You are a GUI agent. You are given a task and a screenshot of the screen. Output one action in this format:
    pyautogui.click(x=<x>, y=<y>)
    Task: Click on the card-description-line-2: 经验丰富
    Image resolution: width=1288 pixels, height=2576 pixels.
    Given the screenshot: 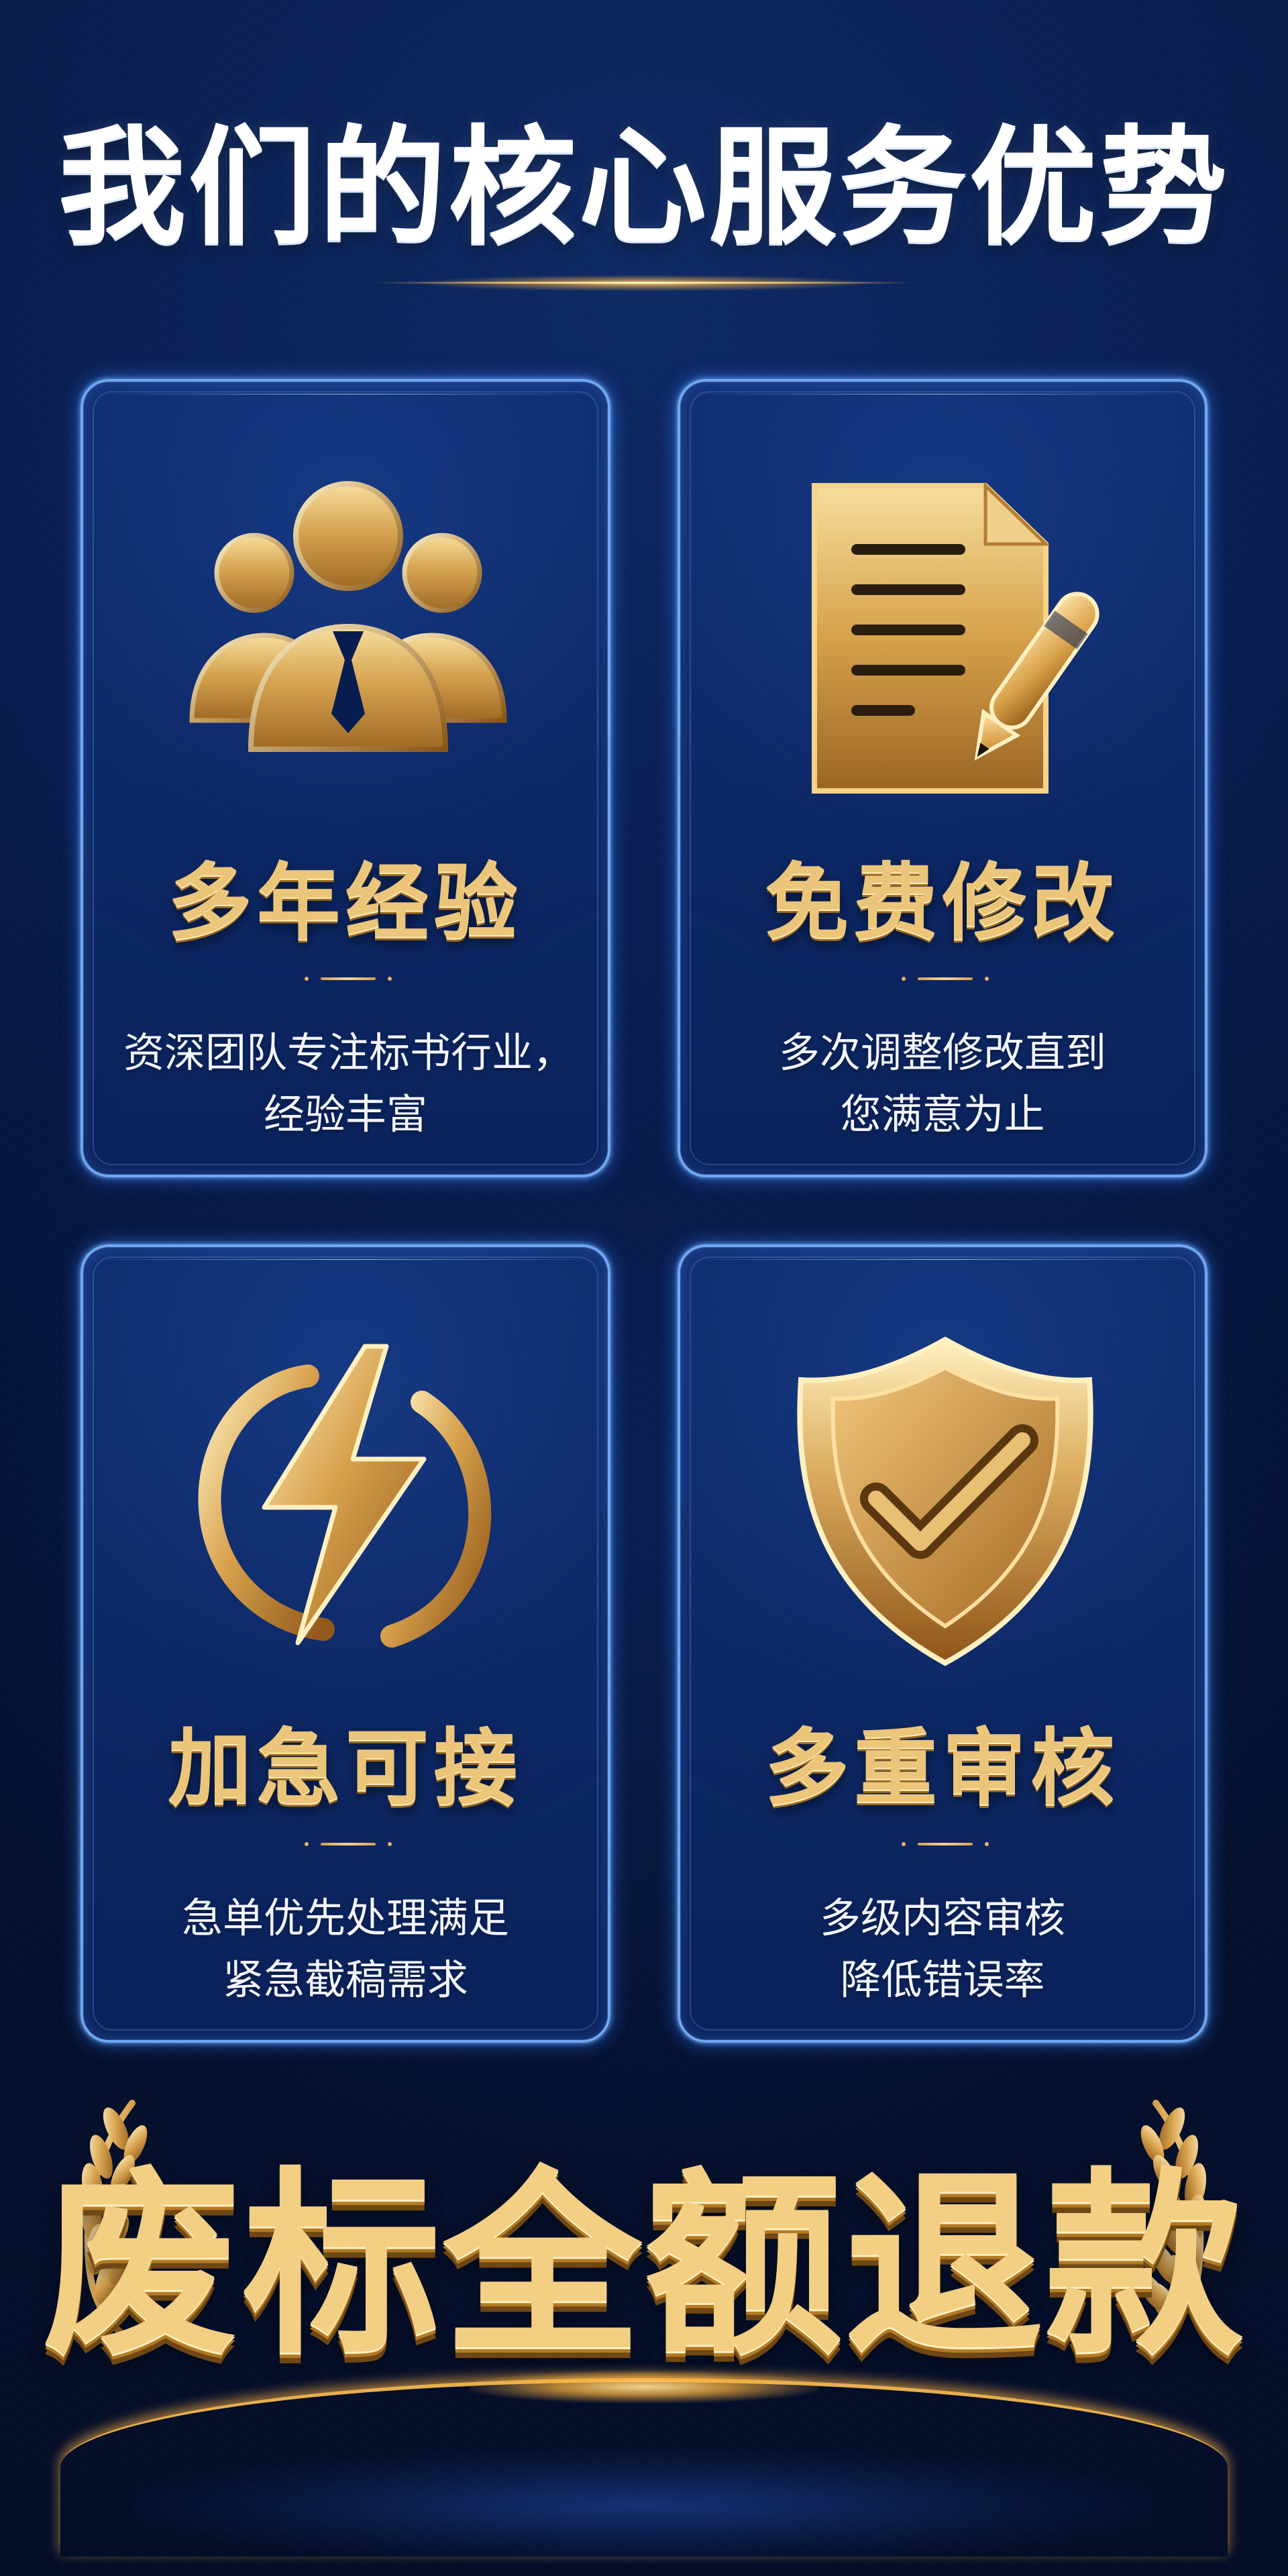 What is the action you would take?
    pyautogui.click(x=345, y=1114)
    